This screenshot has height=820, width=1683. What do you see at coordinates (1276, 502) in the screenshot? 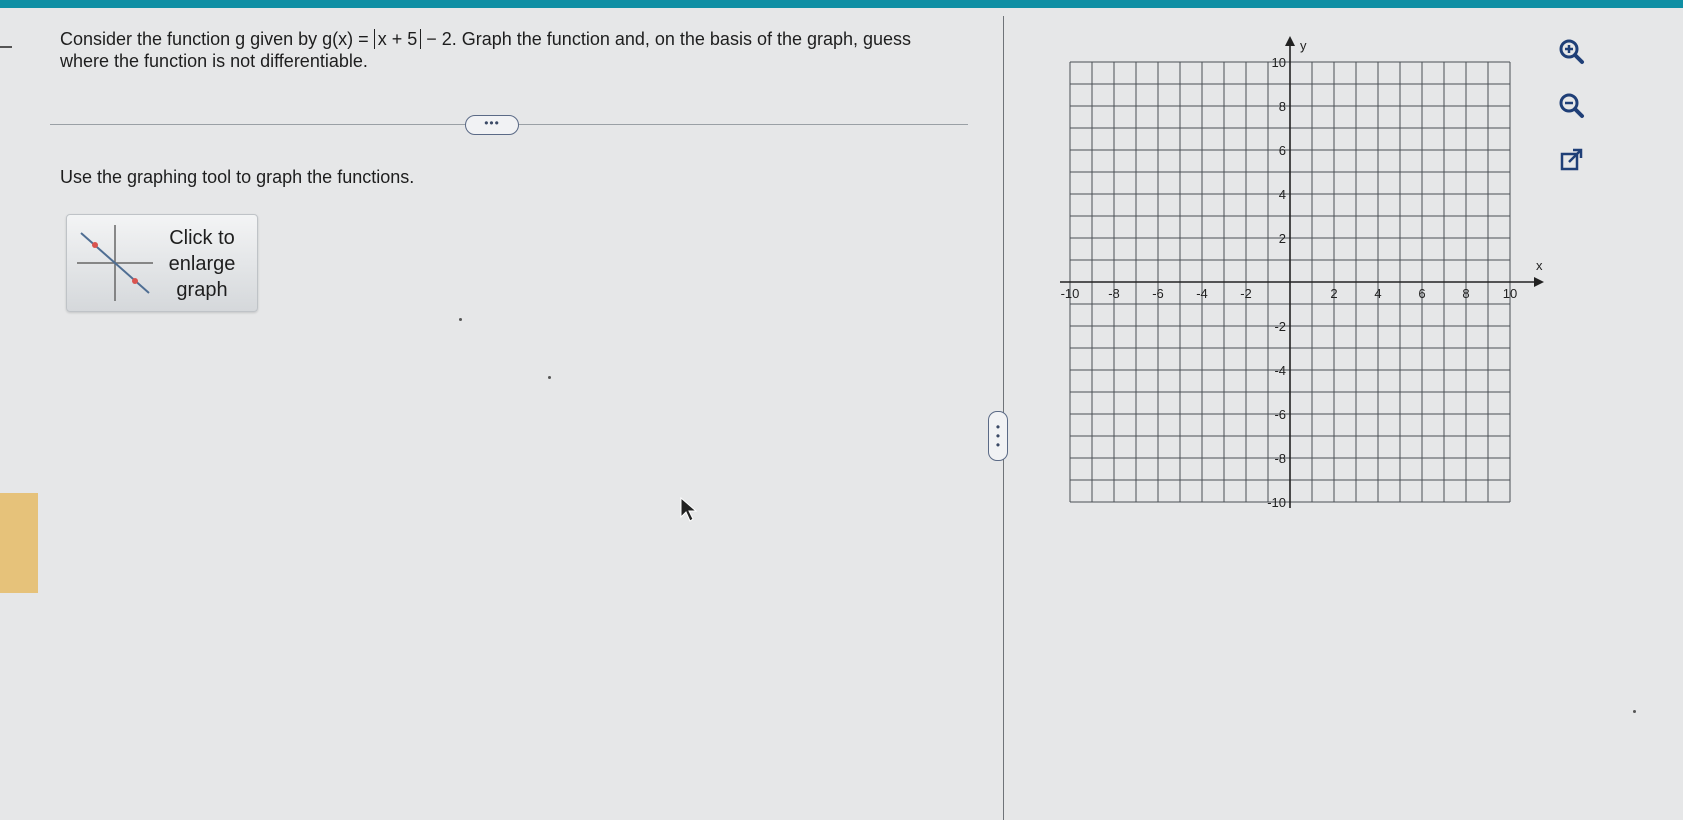
I see `y-tick-label: -10` at bounding box center [1276, 502].